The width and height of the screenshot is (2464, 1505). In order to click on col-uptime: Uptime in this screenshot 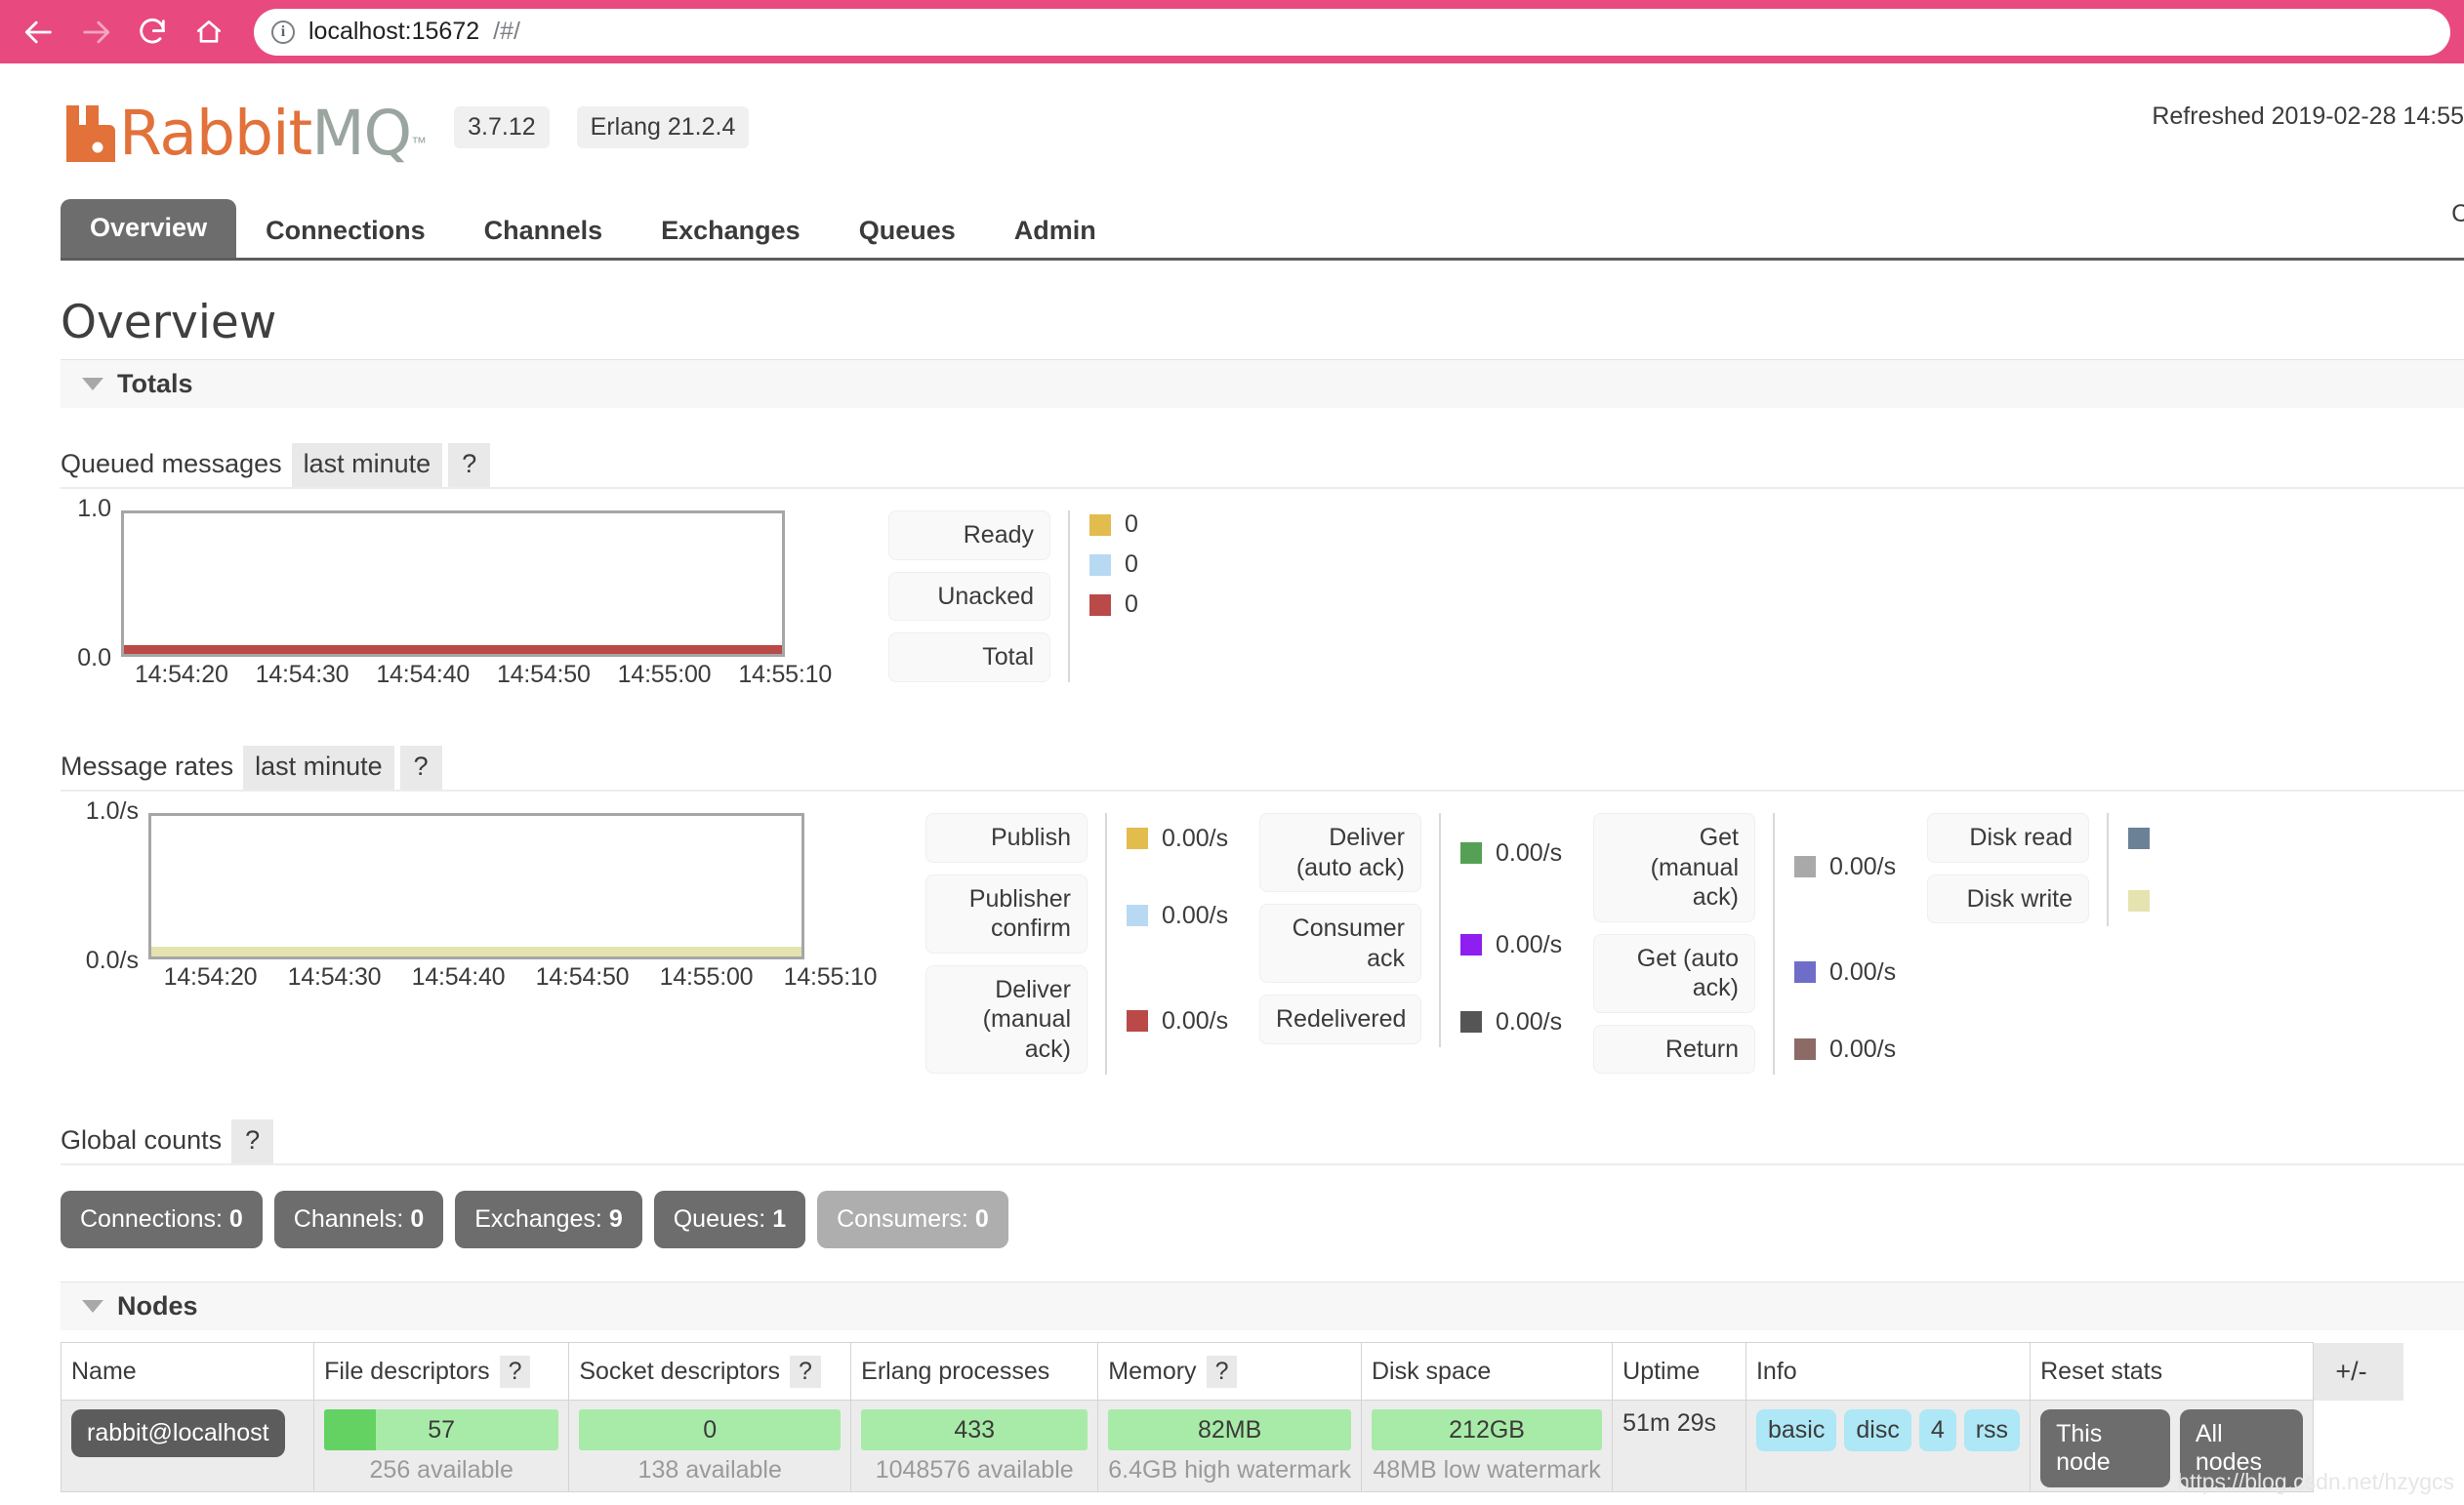, I will do `click(1679, 1371)`.